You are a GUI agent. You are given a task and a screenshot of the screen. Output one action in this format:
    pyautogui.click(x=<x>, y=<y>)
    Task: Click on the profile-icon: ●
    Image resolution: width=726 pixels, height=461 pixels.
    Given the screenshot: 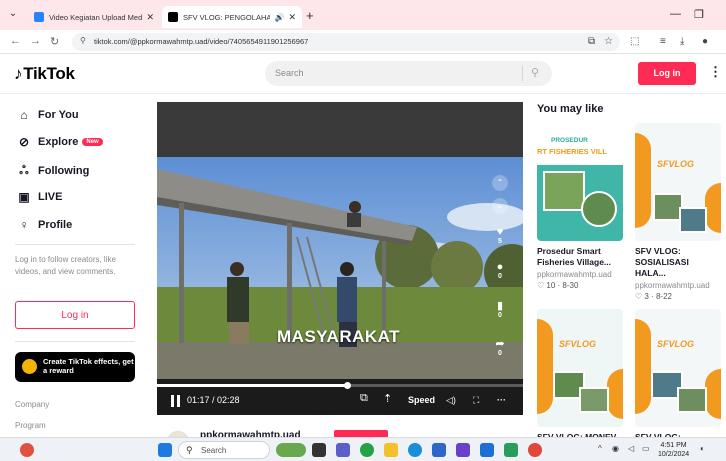 What is the action you would take?
    pyautogui.click(x=705, y=41)
    